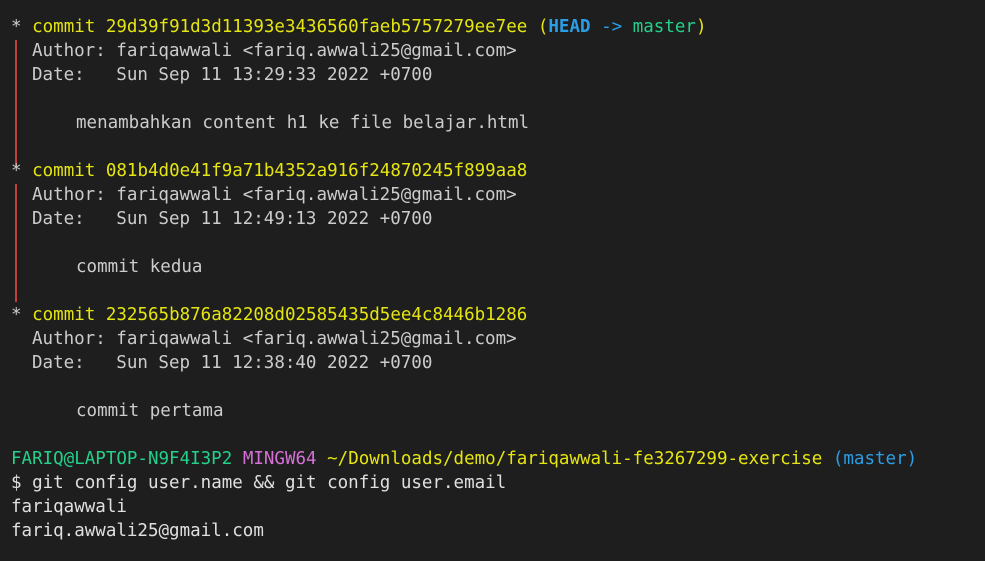 This screenshot has height=561, width=985. I want to click on commit-hash: 081b4d0e41f9a71b4352a916f24870245f899aa8, so click(316, 171).